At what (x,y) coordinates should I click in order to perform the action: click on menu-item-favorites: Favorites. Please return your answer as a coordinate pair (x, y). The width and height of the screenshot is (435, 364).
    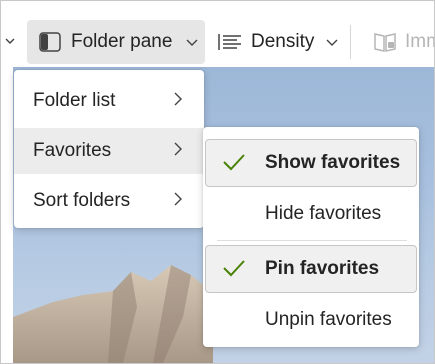
    Looking at the image, I should click on (109, 151).